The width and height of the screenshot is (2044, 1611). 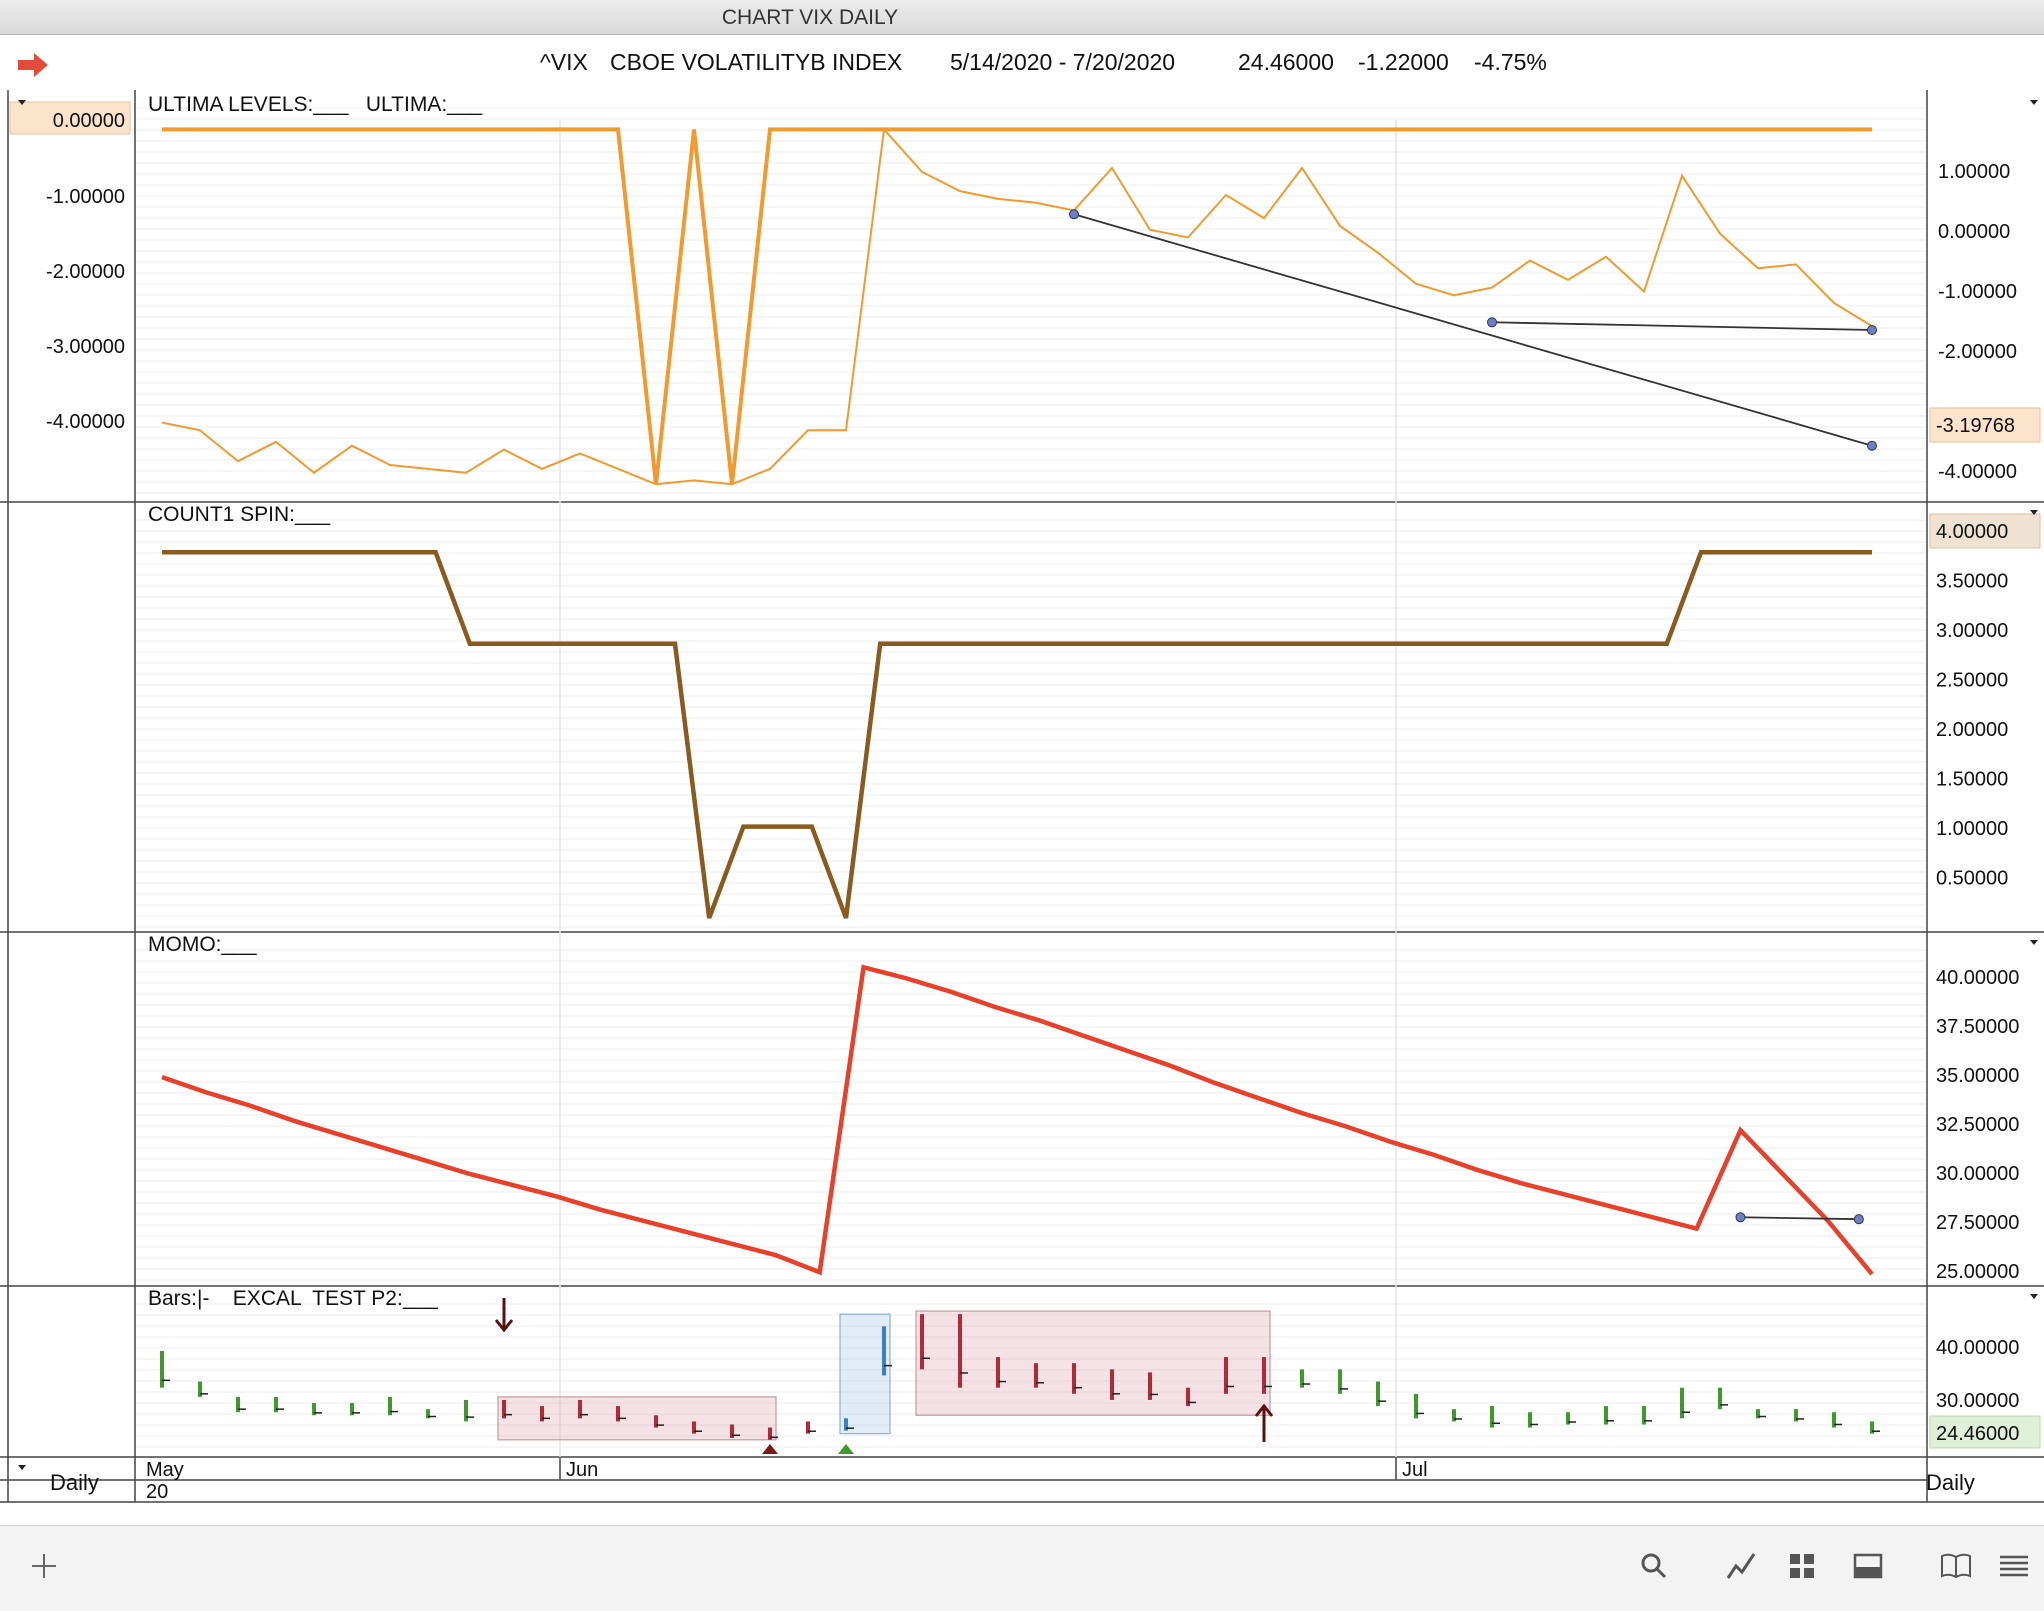 What do you see at coordinates (1977, 1027) in the screenshot?
I see `momo-right-tick: 37.50000` at bounding box center [1977, 1027].